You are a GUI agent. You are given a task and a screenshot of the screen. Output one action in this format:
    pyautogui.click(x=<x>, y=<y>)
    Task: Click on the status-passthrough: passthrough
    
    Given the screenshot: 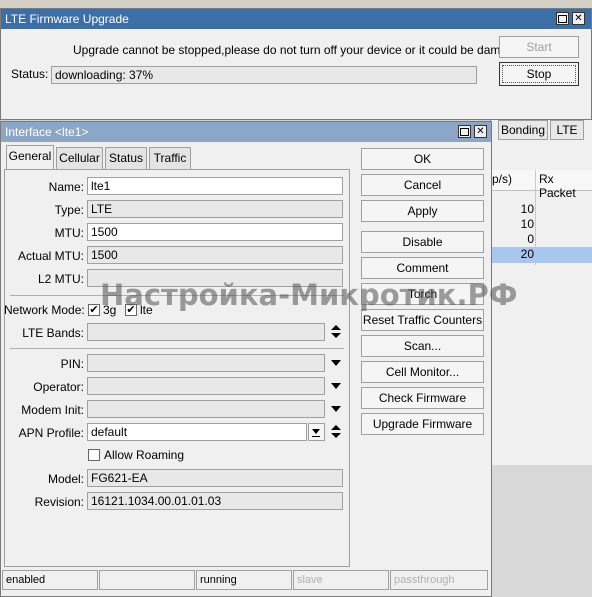 What is the action you would take?
    pyautogui.click(x=439, y=580)
    